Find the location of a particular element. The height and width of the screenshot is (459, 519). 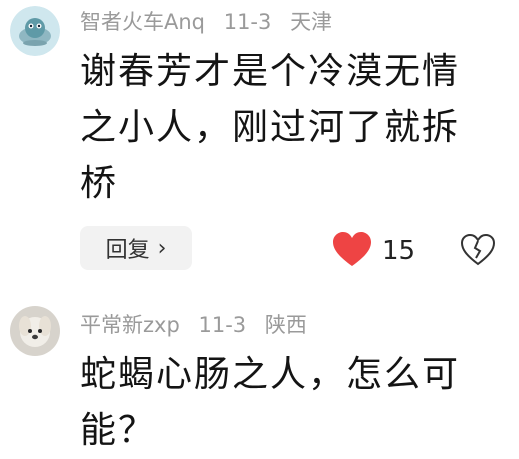

like-count: 15 is located at coordinates (399, 251).